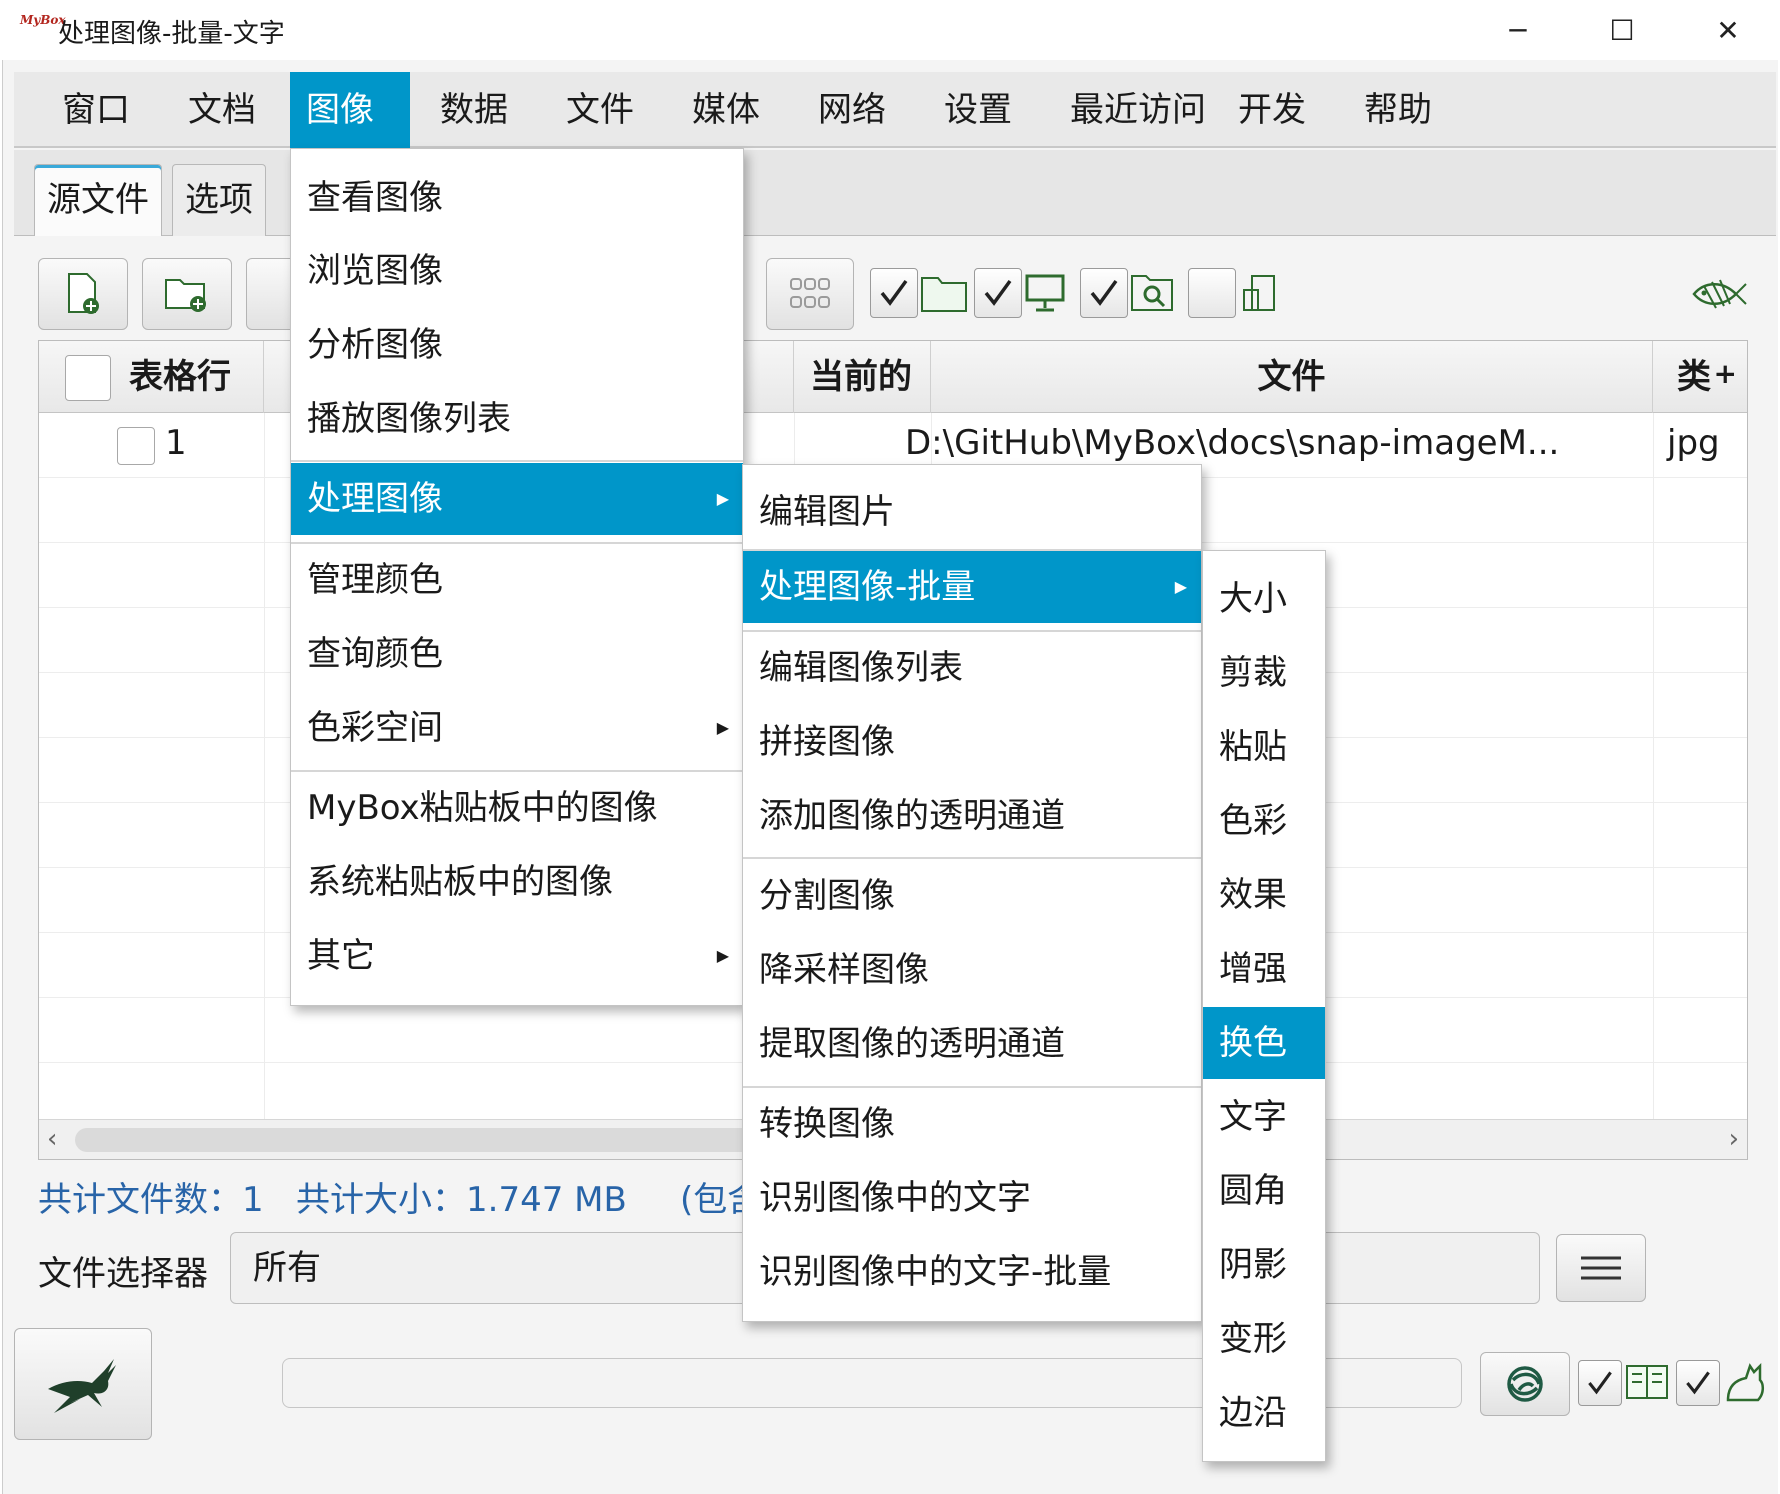 Image resolution: width=1780 pixels, height=1494 pixels. I want to click on monitor-icon, so click(1045, 293).